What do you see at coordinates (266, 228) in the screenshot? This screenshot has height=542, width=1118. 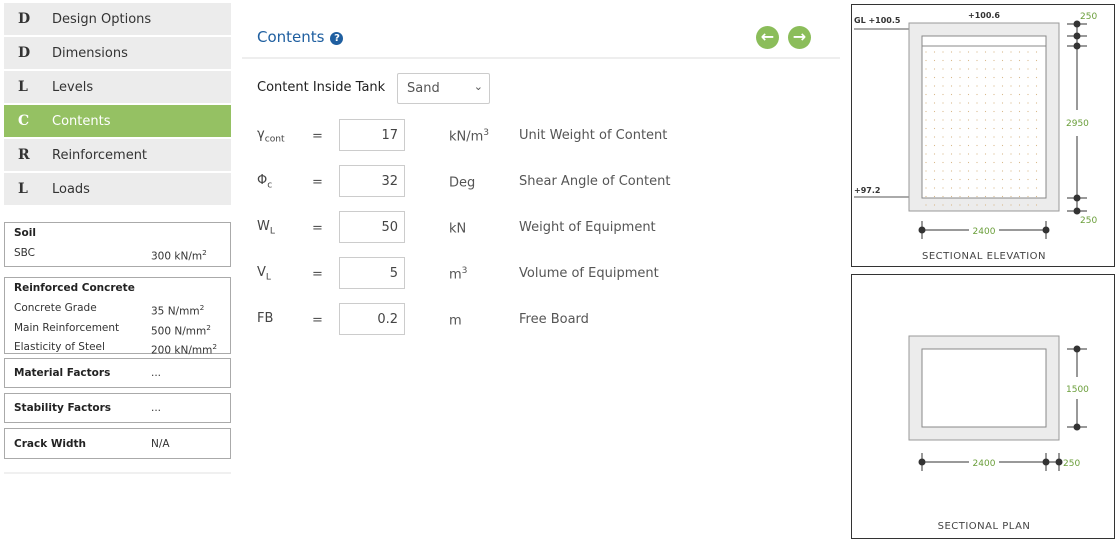 I see `field-symbol: WL` at bounding box center [266, 228].